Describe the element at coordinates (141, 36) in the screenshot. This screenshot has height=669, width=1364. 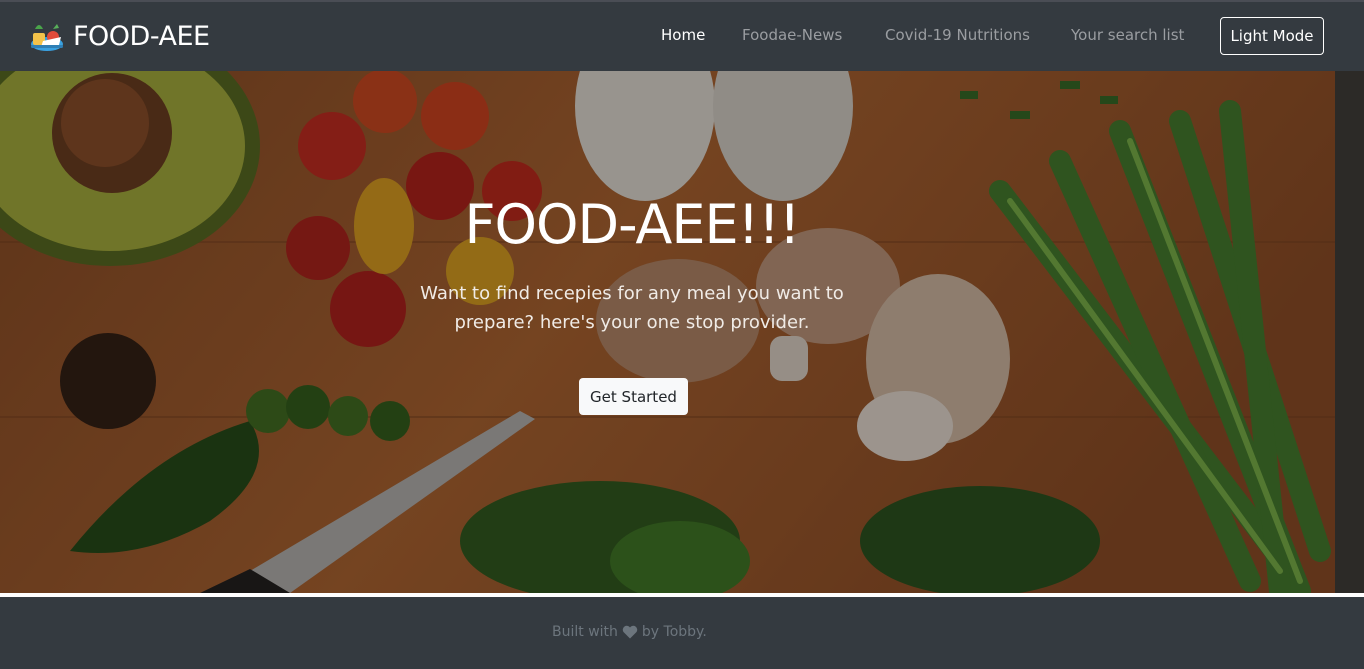
I see `brand-title: FOOD-AEE` at that location.